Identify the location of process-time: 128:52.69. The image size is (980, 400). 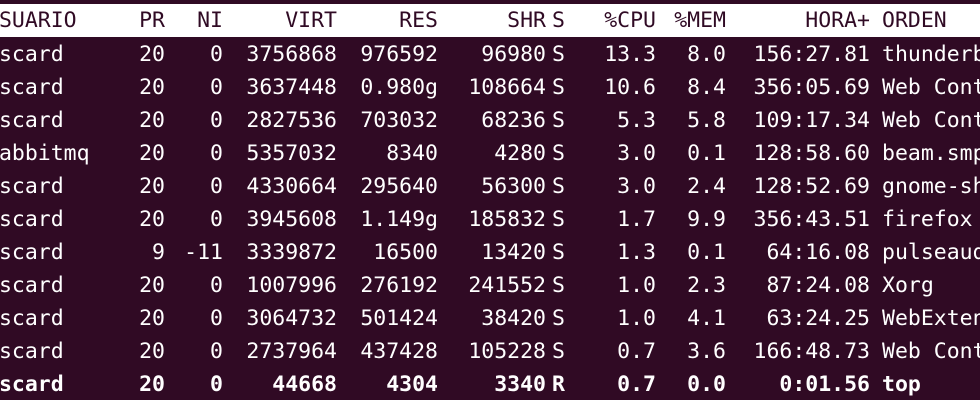
(812, 186).